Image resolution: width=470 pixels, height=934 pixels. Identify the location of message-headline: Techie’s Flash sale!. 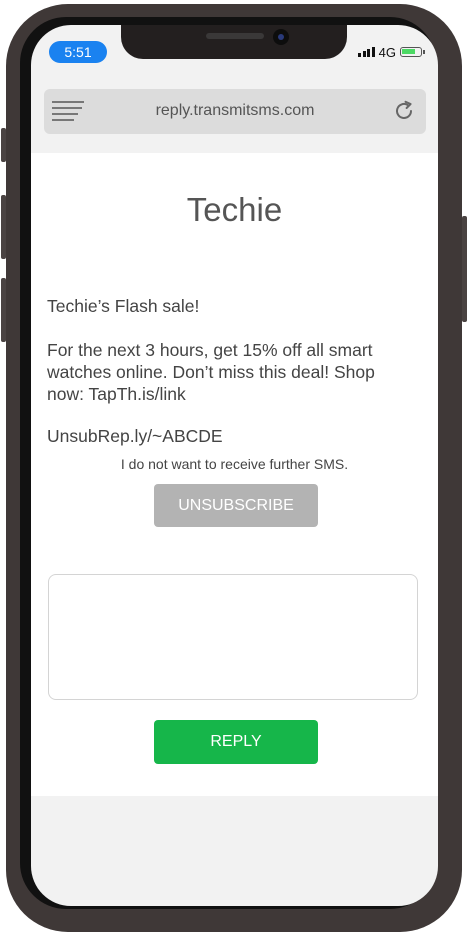
(123, 306).